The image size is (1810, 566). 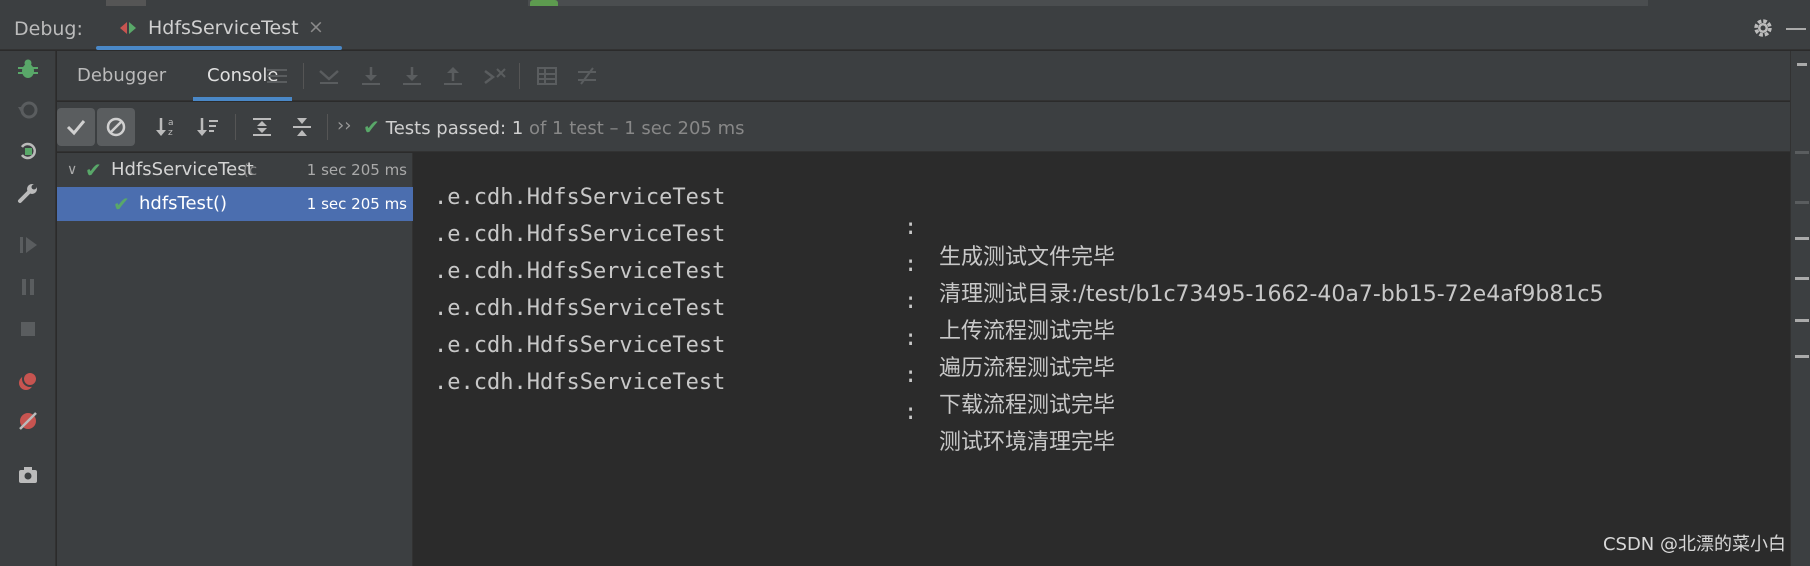 I want to click on gear-icon, so click(x=1763, y=28).